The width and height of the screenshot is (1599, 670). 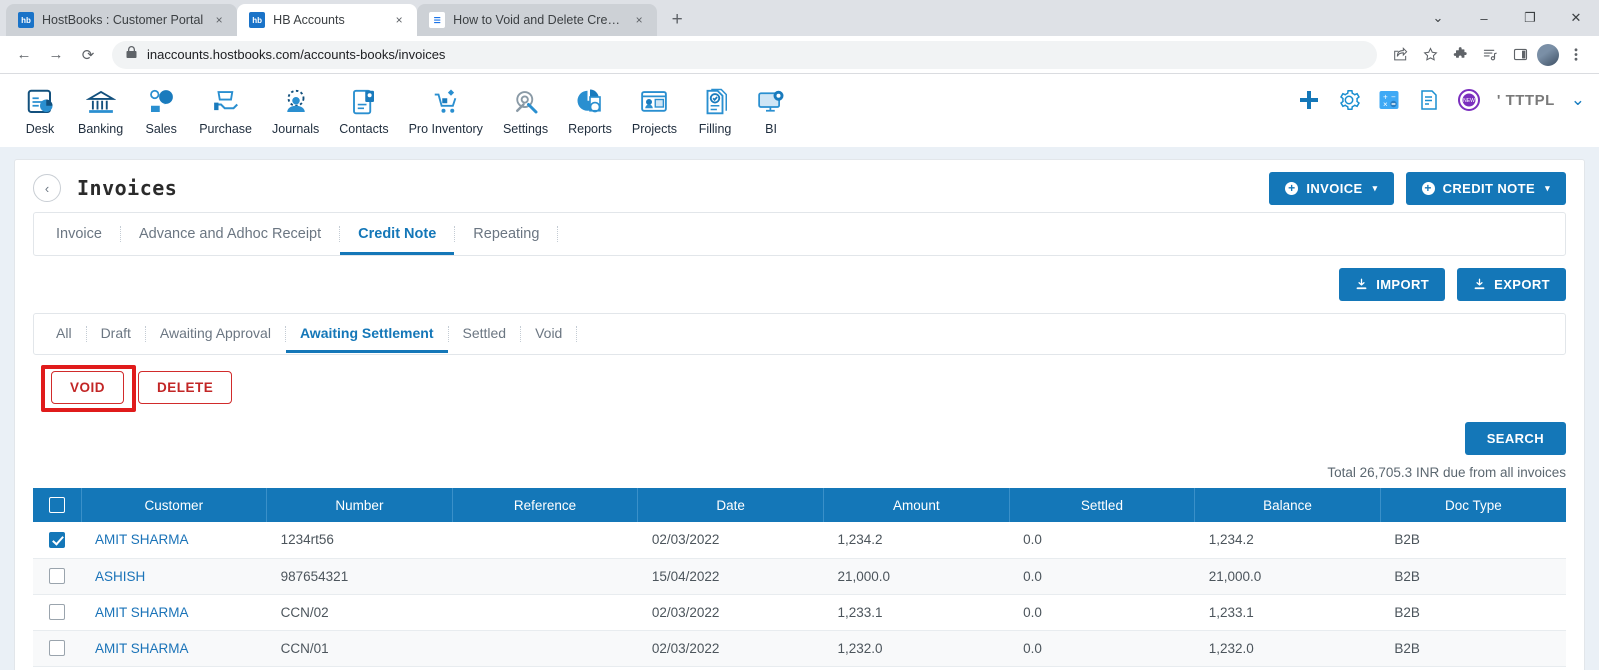 What do you see at coordinates (1576, 55) in the screenshot?
I see `chrome-menu-icon` at bounding box center [1576, 55].